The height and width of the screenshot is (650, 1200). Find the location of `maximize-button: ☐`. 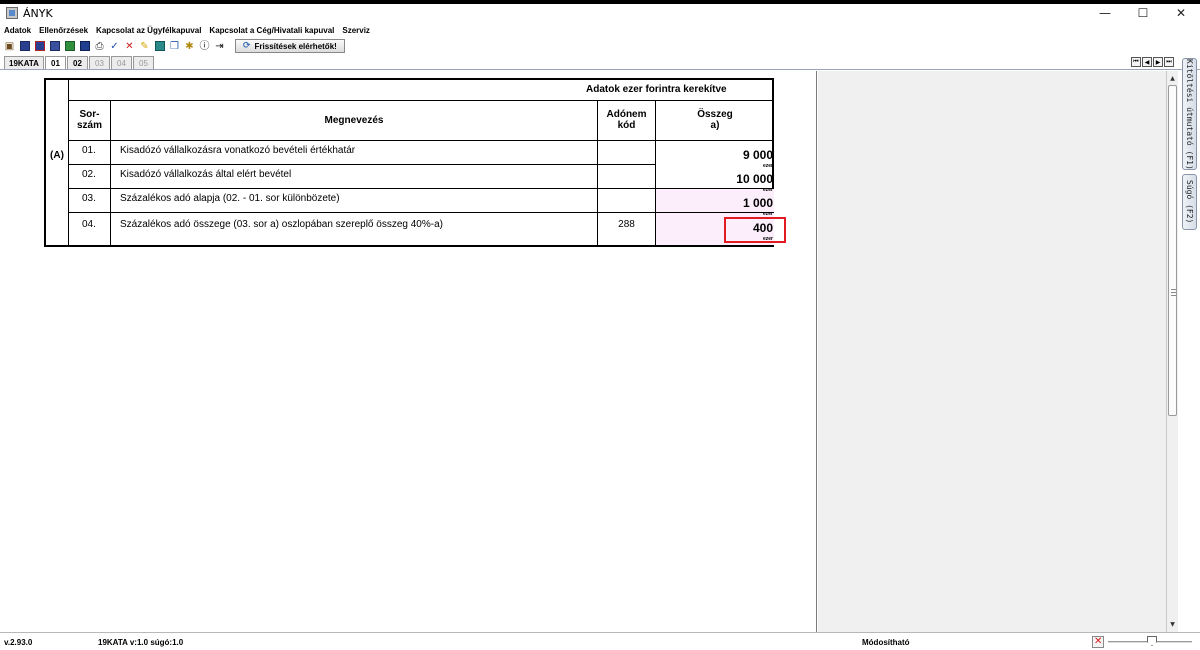

maximize-button: ☐ is located at coordinates (1143, 13).